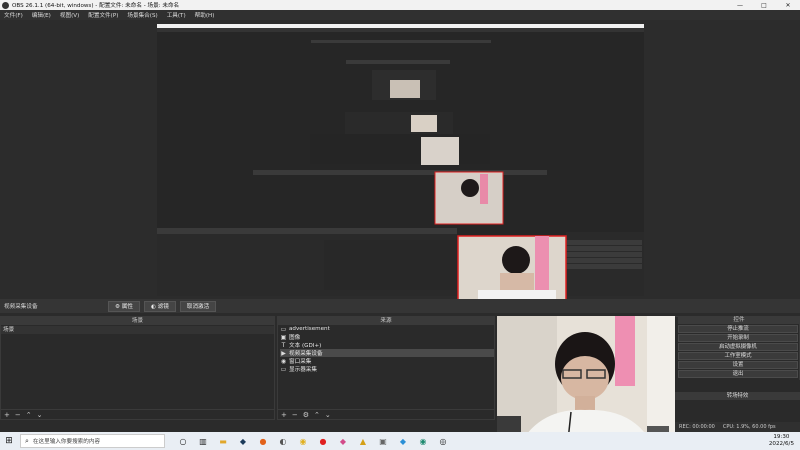 The image size is (800, 450). Describe the element at coordinates (27, 440) in the screenshot. I see `search-icon: ⌕` at that location.